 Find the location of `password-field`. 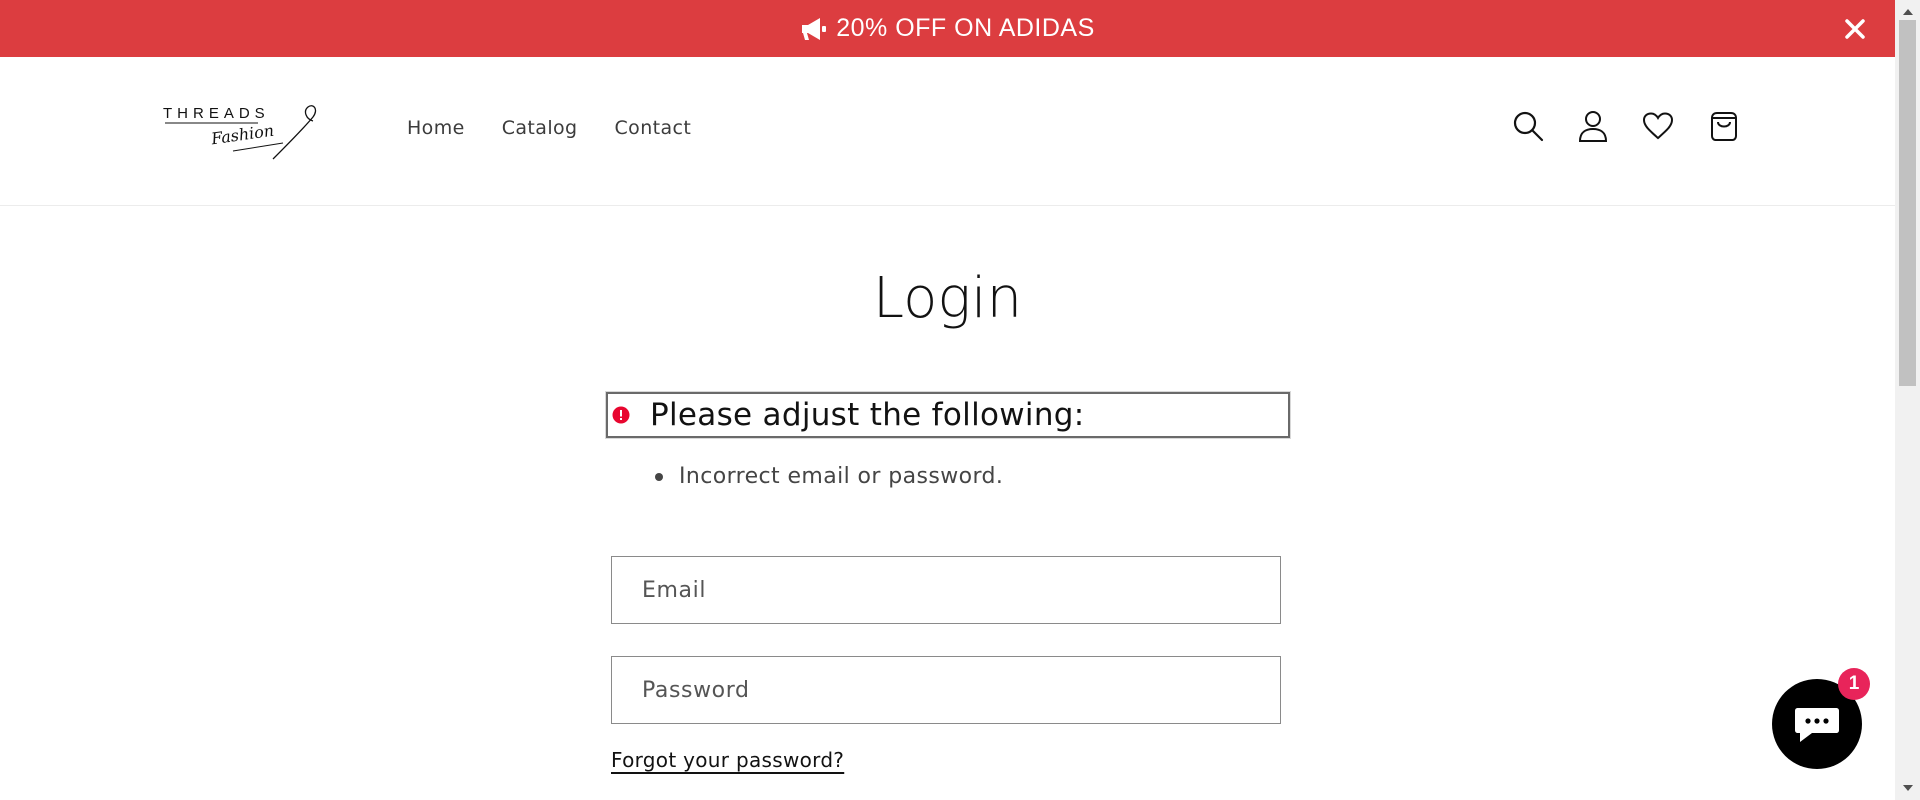

password-field is located at coordinates (946, 690).